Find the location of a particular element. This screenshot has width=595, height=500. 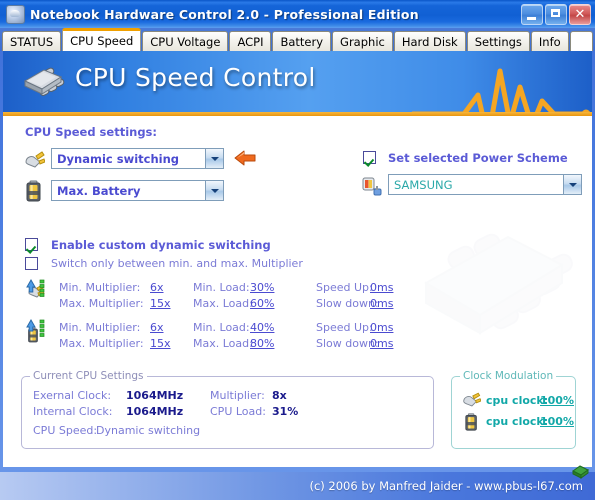

cpu-load-value: 31% is located at coordinates (285, 411).